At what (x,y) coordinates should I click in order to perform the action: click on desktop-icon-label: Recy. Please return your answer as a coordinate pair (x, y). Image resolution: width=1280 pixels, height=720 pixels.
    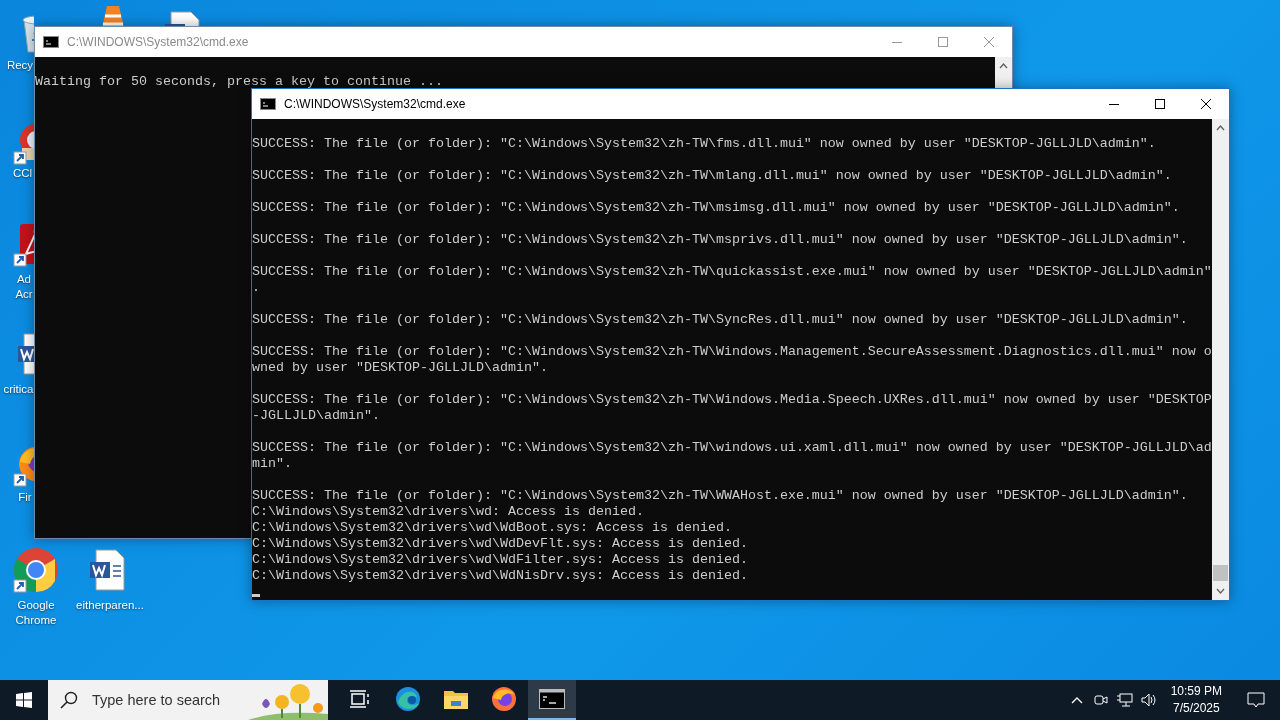
    Looking at the image, I should click on (20, 65).